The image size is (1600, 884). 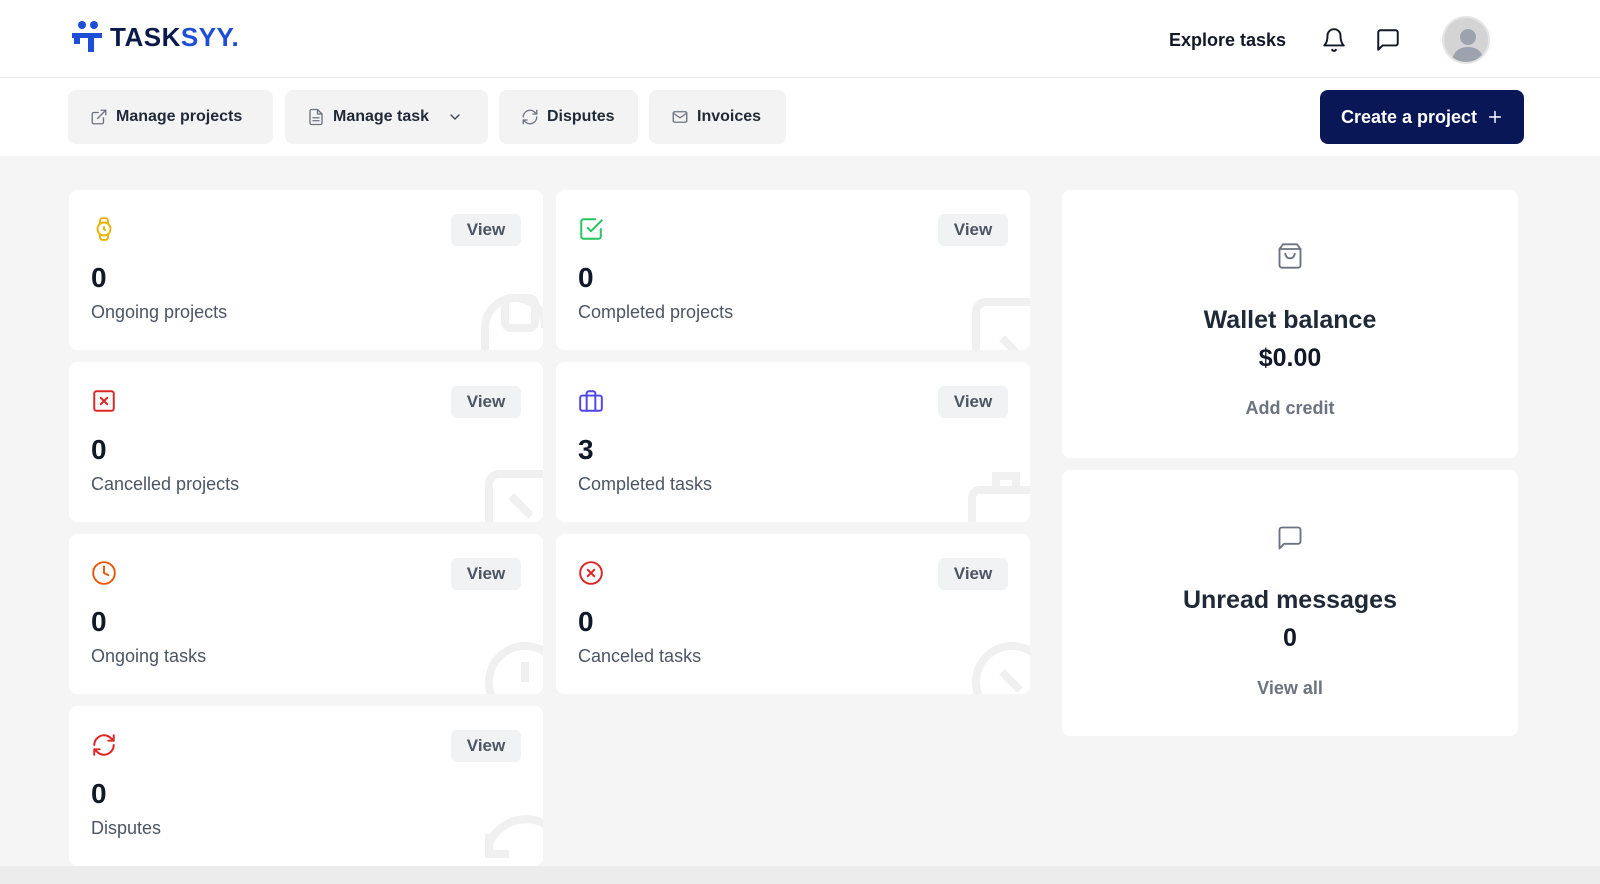 I want to click on notifications-button, so click(x=1334, y=40).